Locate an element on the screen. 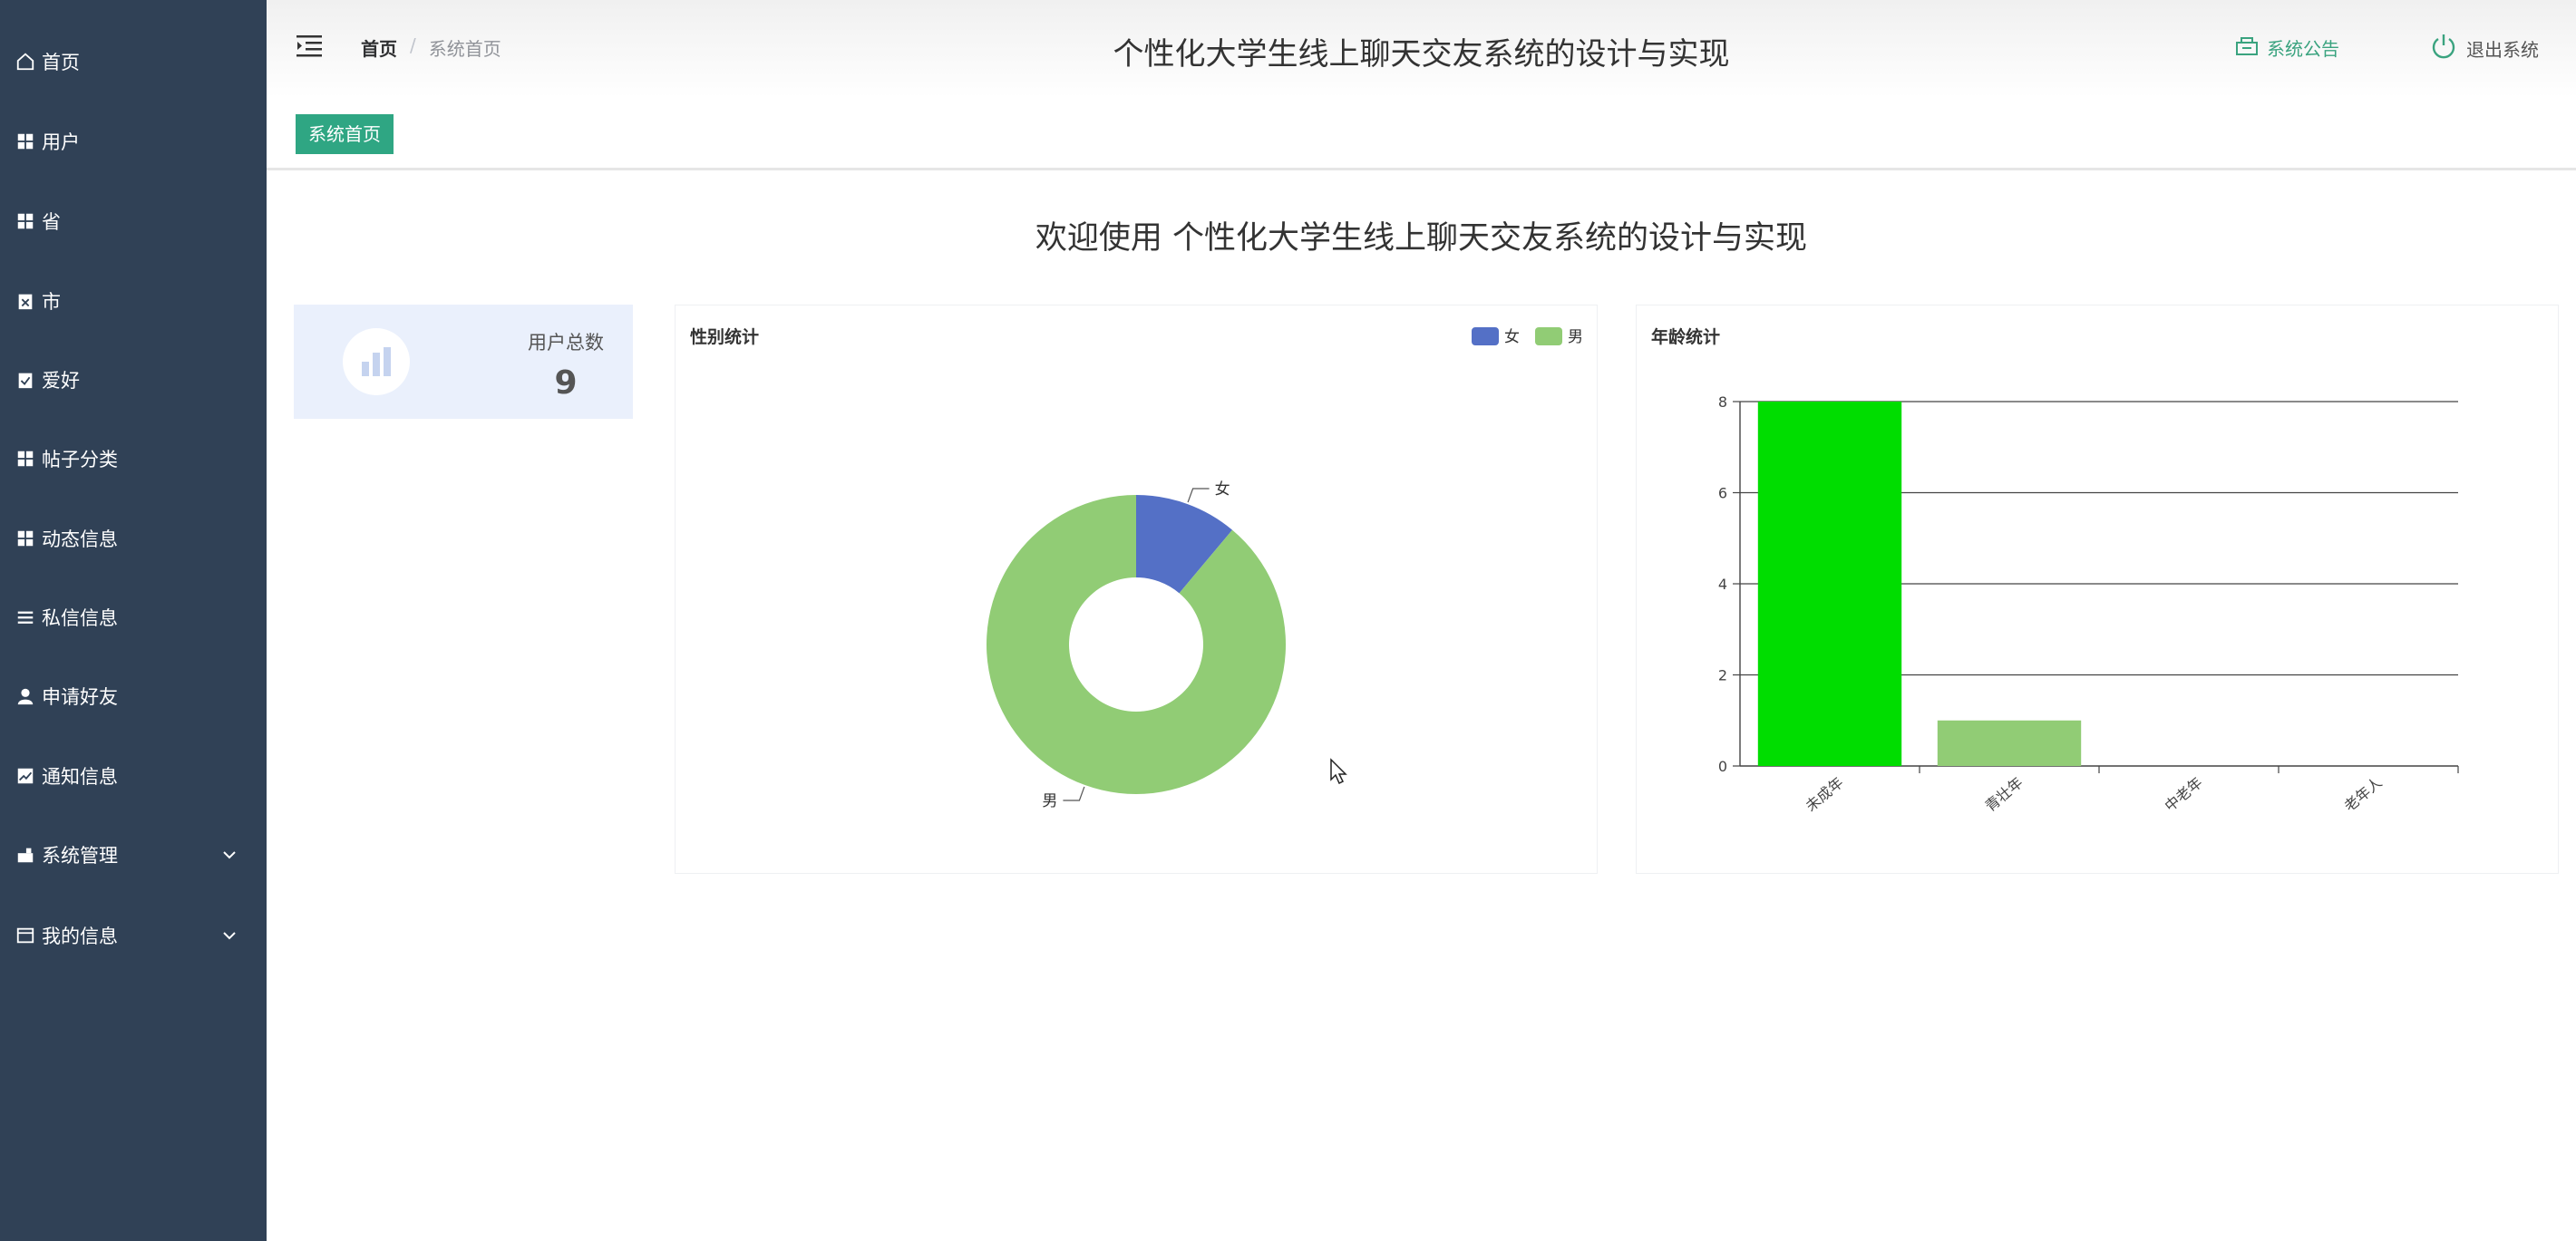  age-chart-title: 年龄统计 is located at coordinates (1686, 337).